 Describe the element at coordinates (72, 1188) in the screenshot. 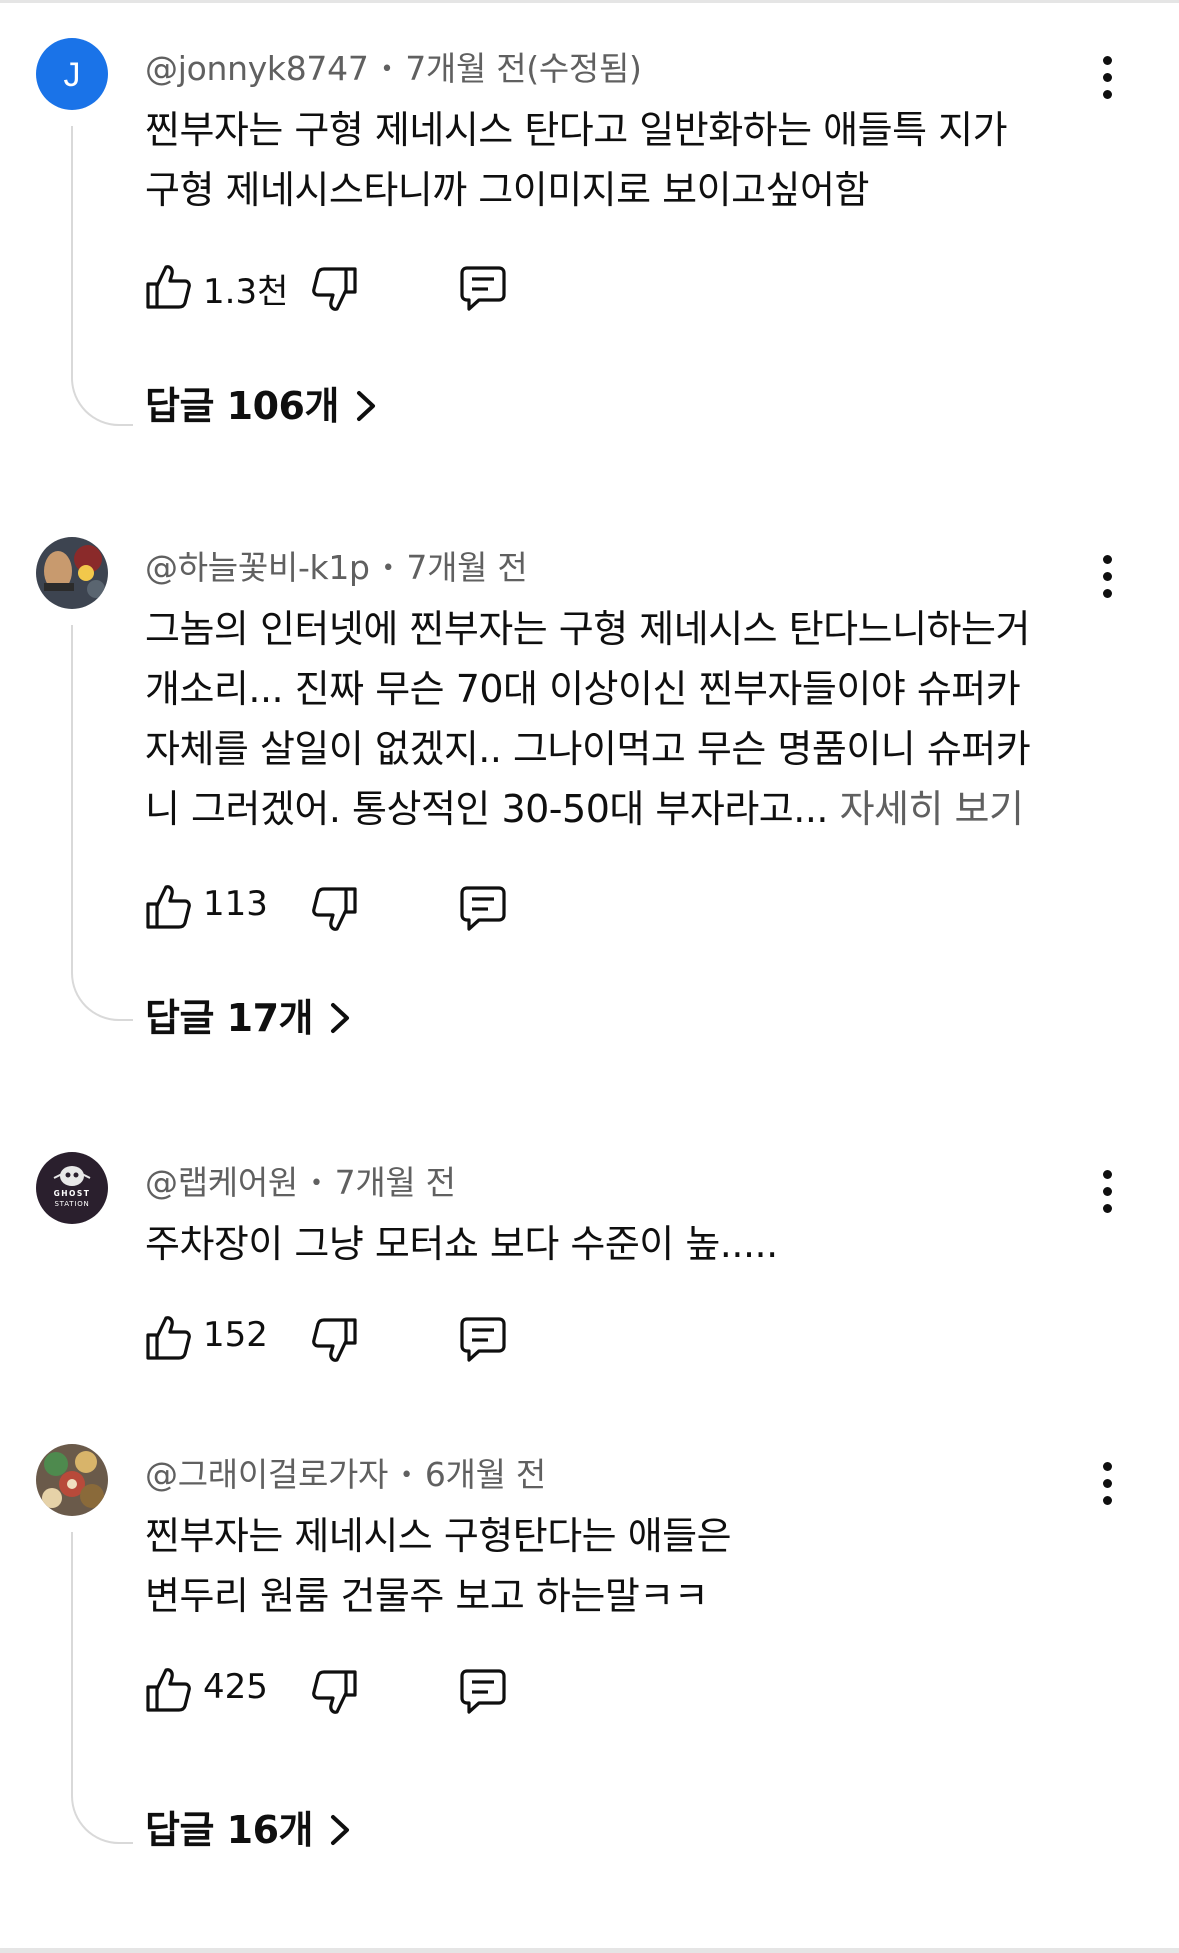

I see `avatar: GHOST STATION` at that location.